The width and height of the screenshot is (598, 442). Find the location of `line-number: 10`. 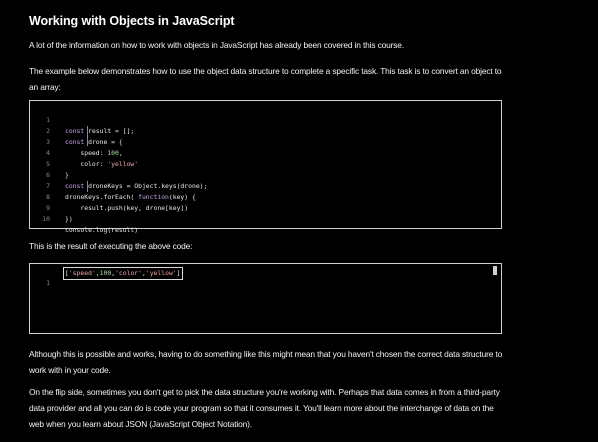

line-number: 10 is located at coordinates (46, 219).